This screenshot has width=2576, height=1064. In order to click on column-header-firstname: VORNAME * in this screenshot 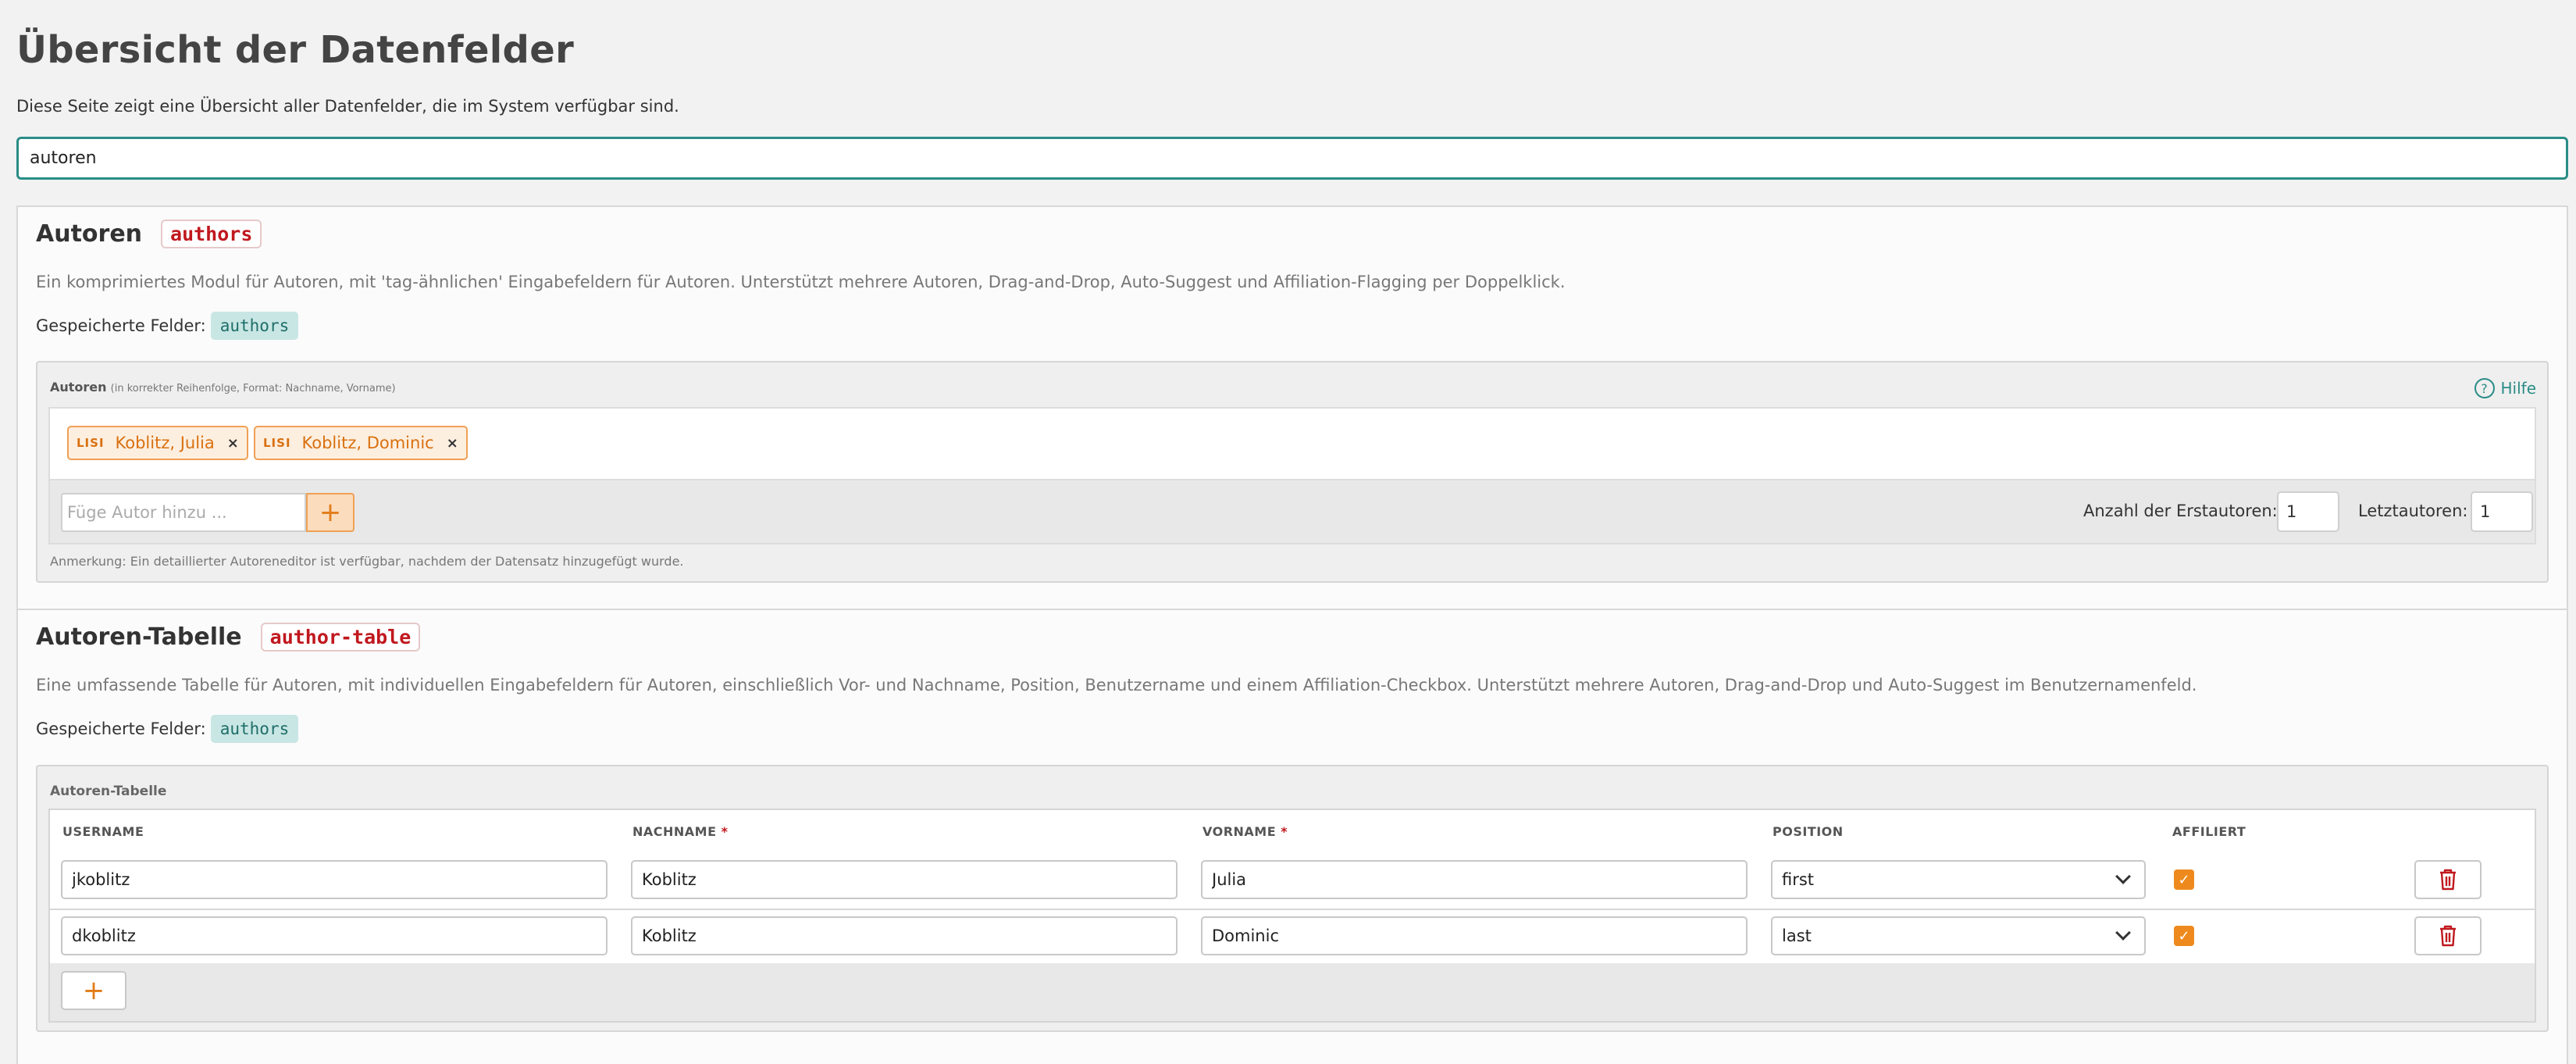, I will do `click(1245, 831)`.